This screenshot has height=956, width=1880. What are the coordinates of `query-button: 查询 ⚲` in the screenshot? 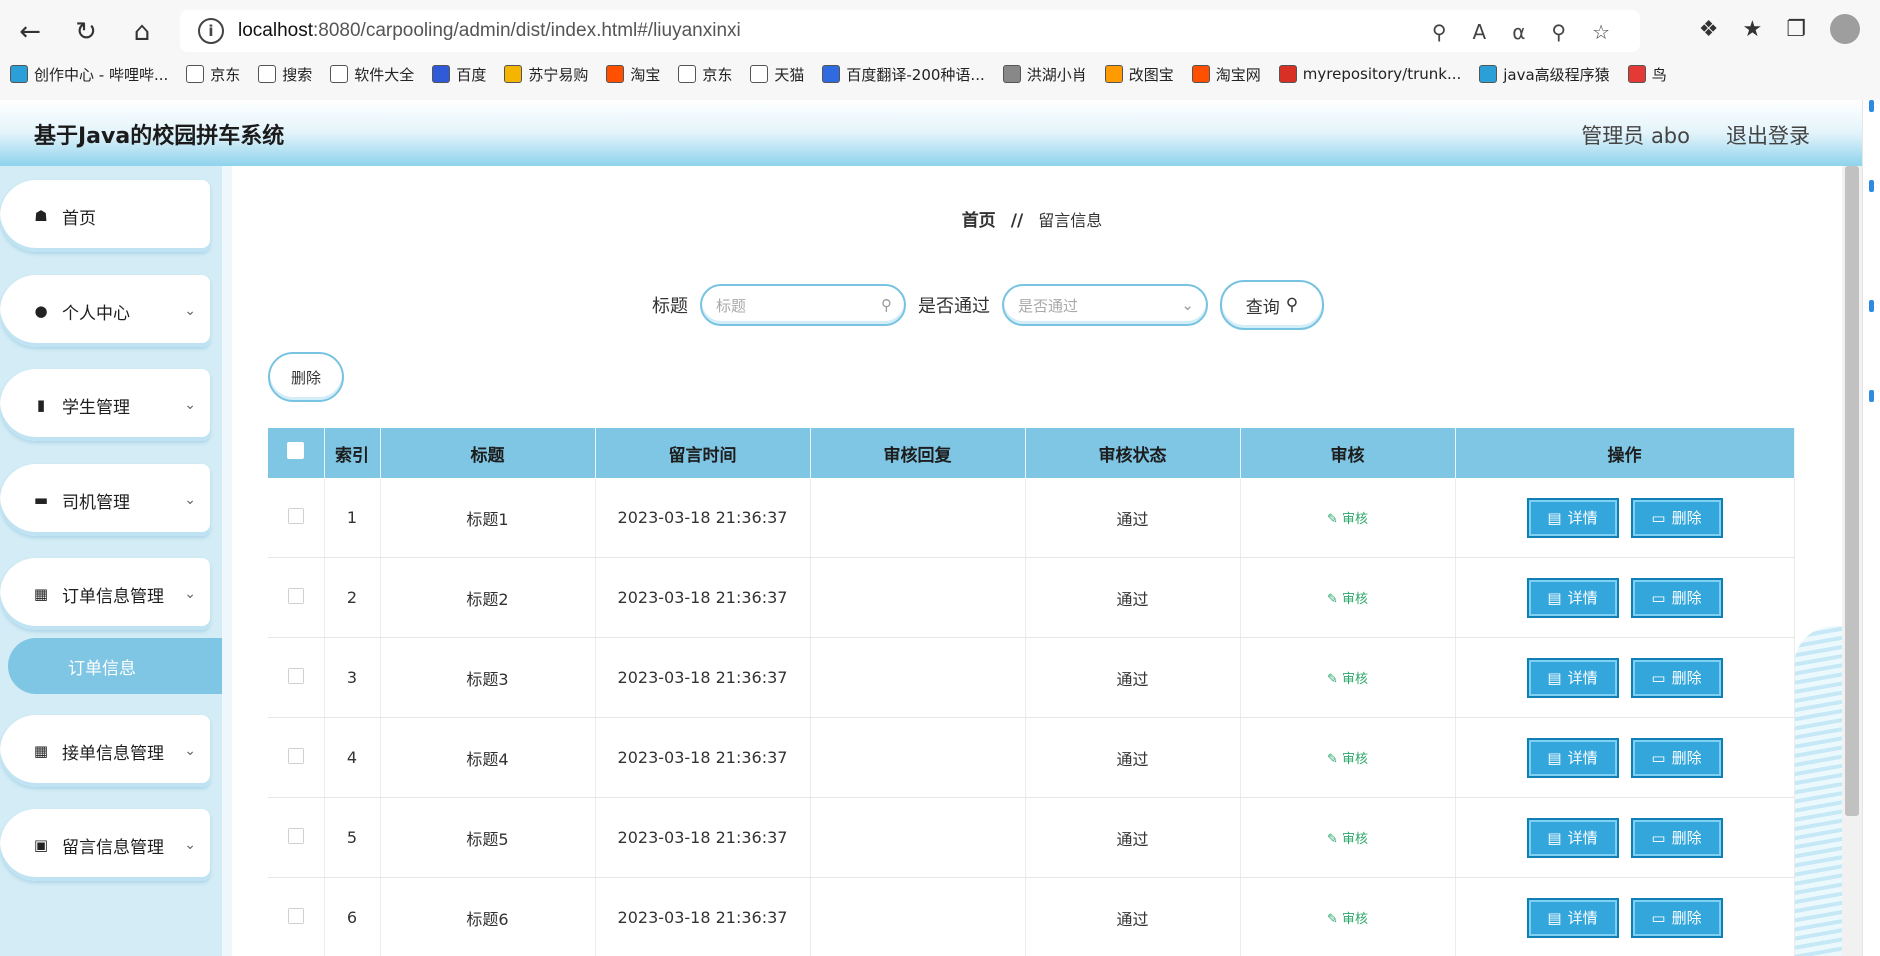 It's located at (1272, 305).